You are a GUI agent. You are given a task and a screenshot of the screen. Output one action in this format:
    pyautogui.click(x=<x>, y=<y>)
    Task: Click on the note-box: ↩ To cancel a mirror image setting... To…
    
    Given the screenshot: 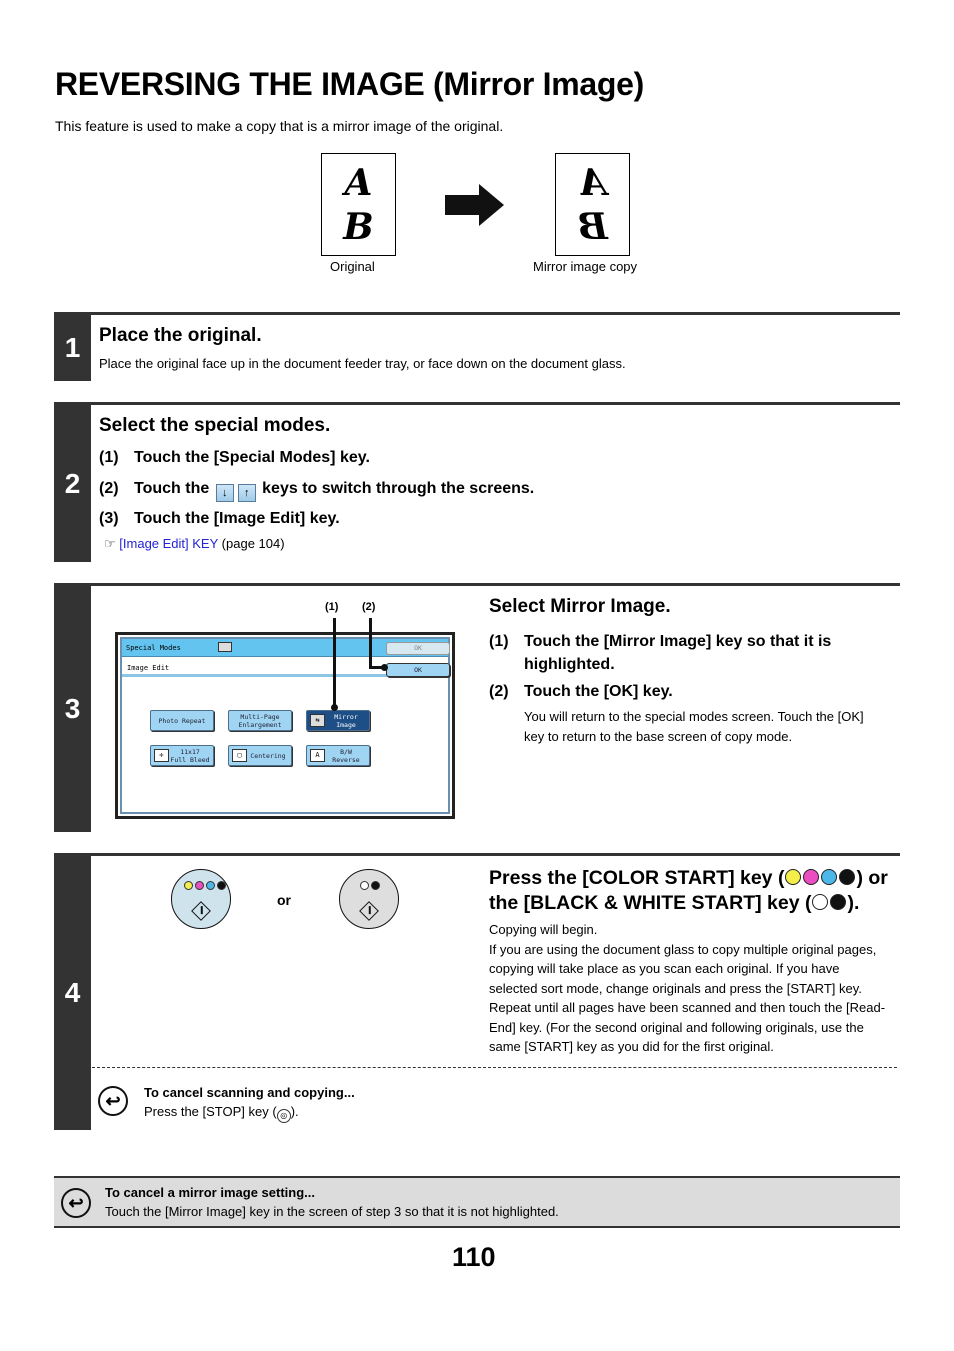 What is the action you would take?
    pyautogui.click(x=477, y=1202)
    